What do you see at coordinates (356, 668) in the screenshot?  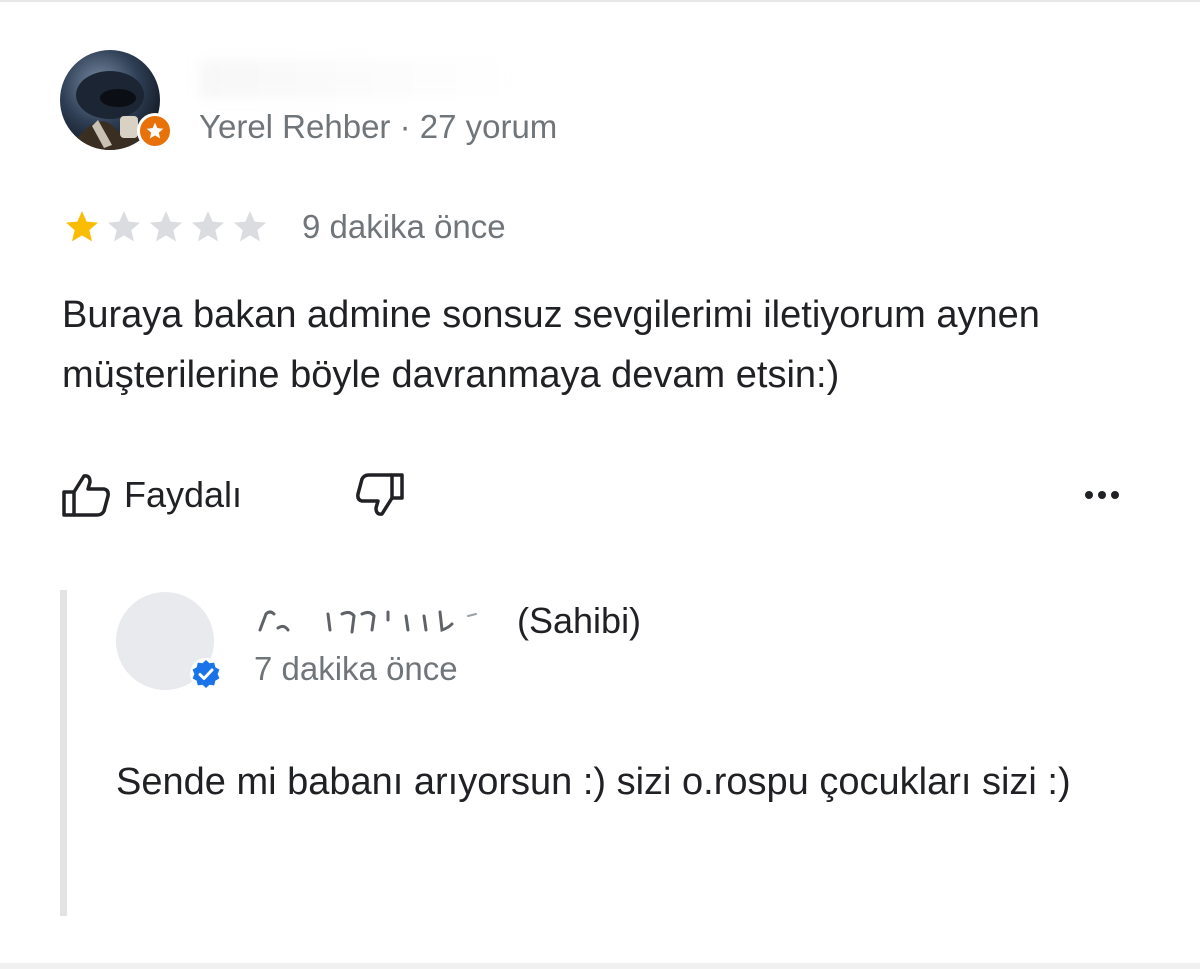 I see `owner-reply-time: 7 dakika önce` at bounding box center [356, 668].